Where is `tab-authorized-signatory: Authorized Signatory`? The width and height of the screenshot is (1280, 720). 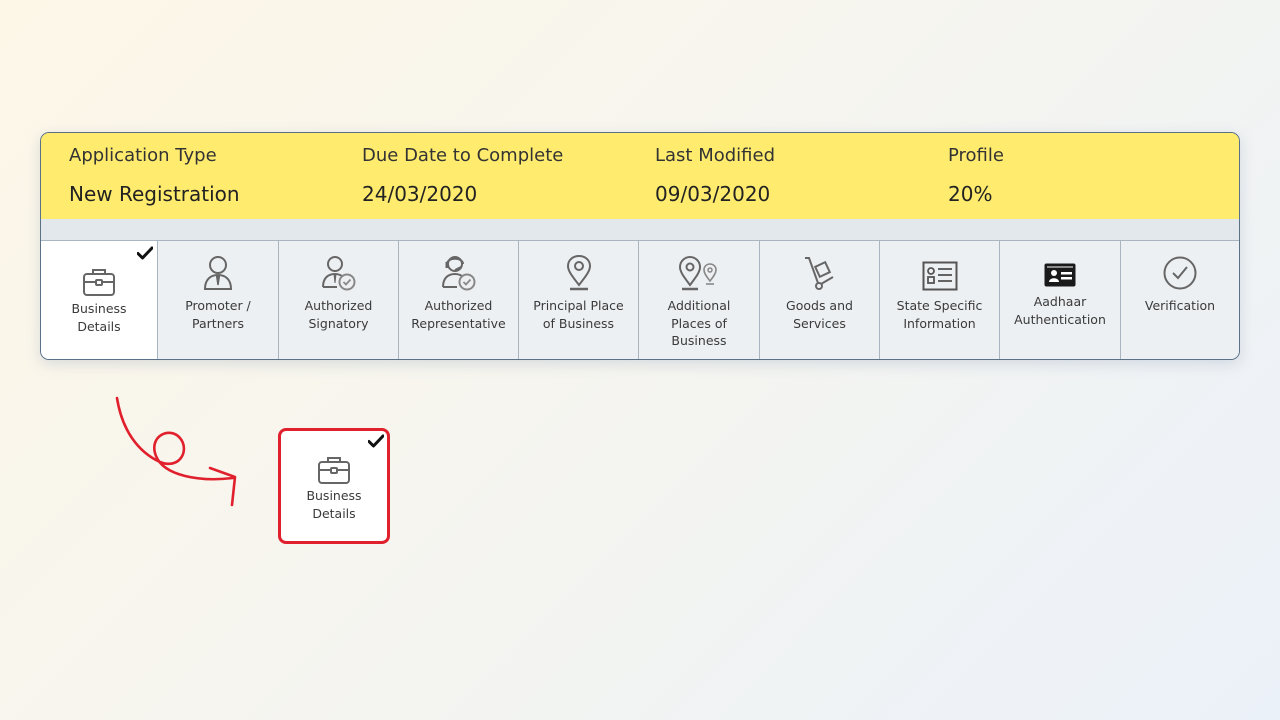 tab-authorized-signatory: Authorized Signatory is located at coordinates (338, 300).